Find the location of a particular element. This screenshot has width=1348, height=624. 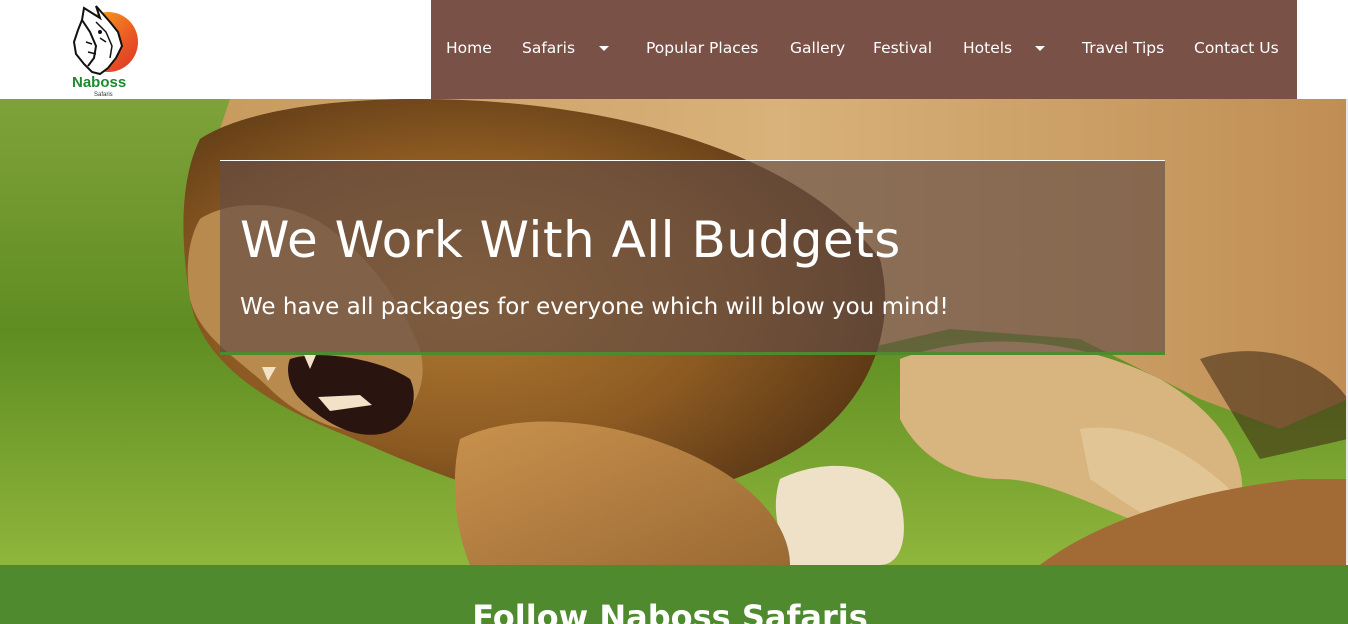

nav-item-safaris: Safaris is located at coordinates (548, 48).